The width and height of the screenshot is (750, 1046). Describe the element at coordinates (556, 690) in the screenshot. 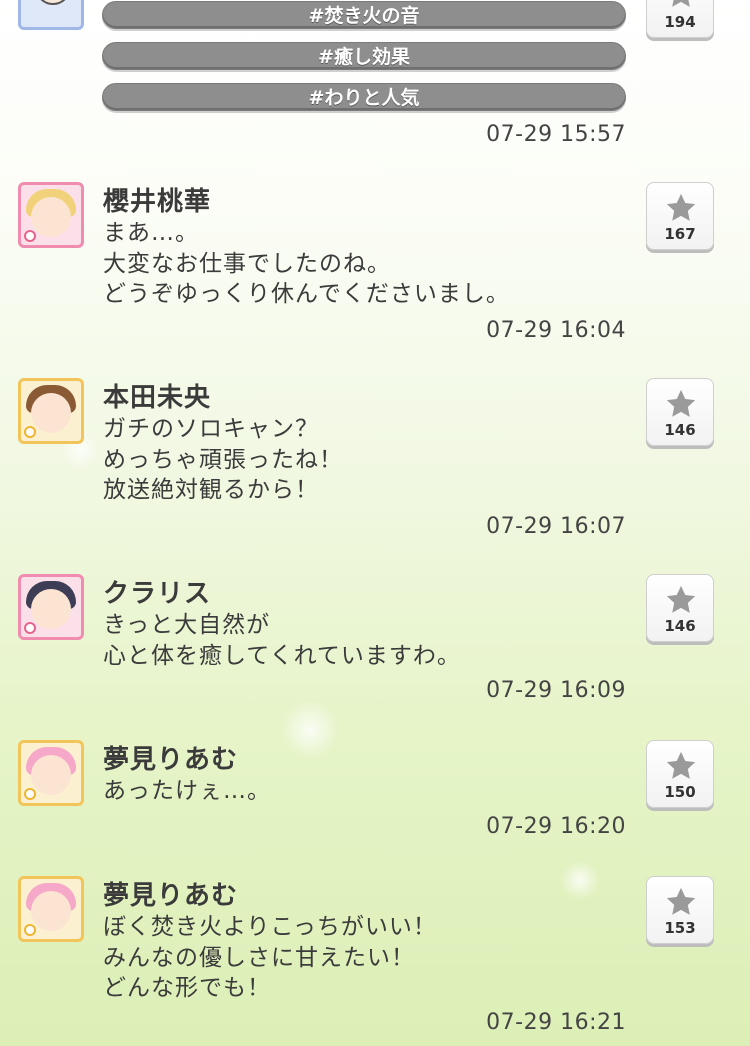

I see `post-timestamp: 07-29 16:09` at that location.